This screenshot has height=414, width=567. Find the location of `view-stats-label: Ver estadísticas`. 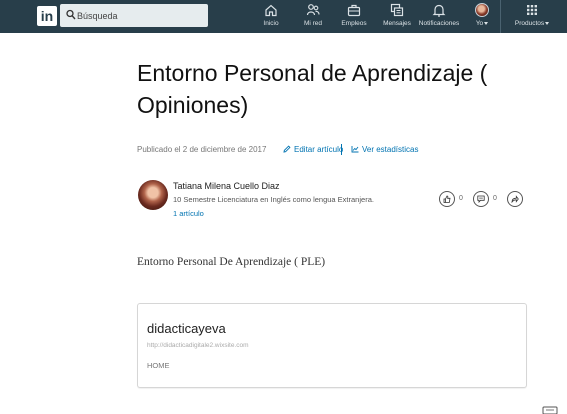

view-stats-label: Ver estadísticas is located at coordinates (390, 149).